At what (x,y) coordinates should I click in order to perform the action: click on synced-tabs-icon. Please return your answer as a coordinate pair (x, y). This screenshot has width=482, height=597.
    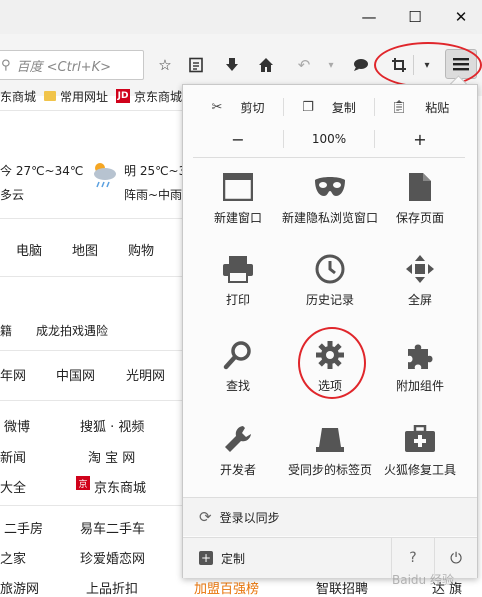
    Looking at the image, I should click on (330, 439).